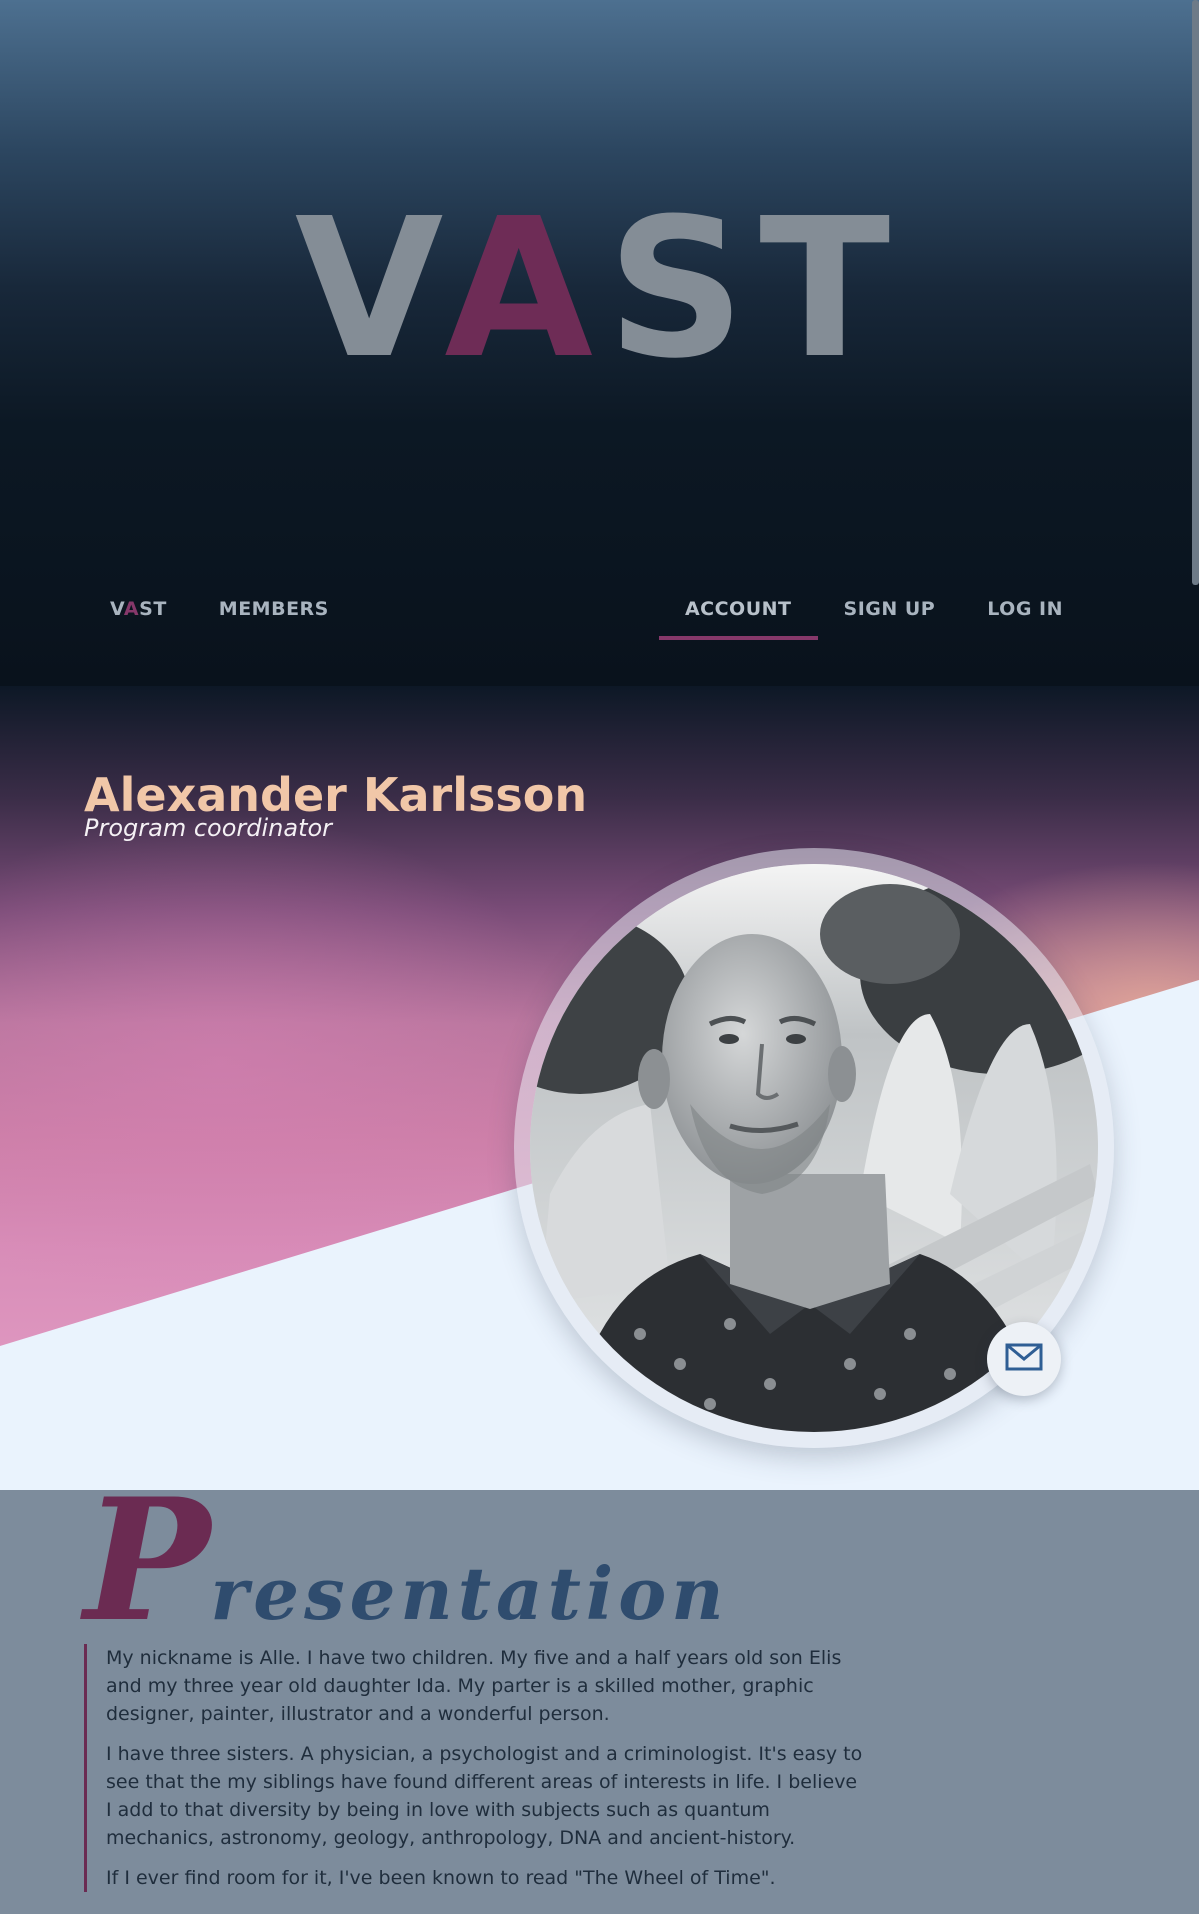 Image resolution: width=1199 pixels, height=1914 pixels. Describe the element at coordinates (1195, 292) in the screenshot. I see `page-scrollbar` at that location.